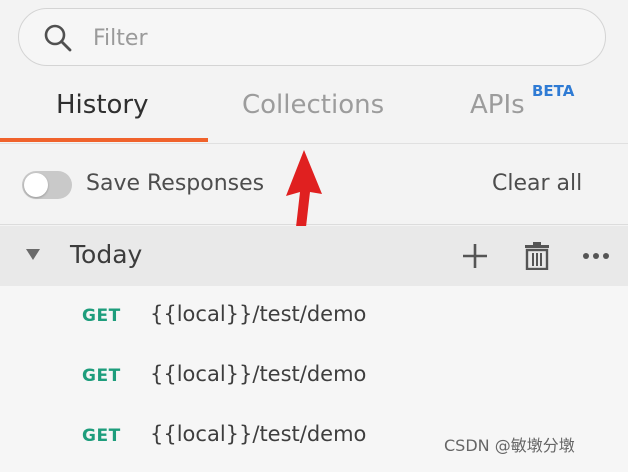  What do you see at coordinates (537, 183) in the screenshot?
I see `clear-all-button: Clear all` at bounding box center [537, 183].